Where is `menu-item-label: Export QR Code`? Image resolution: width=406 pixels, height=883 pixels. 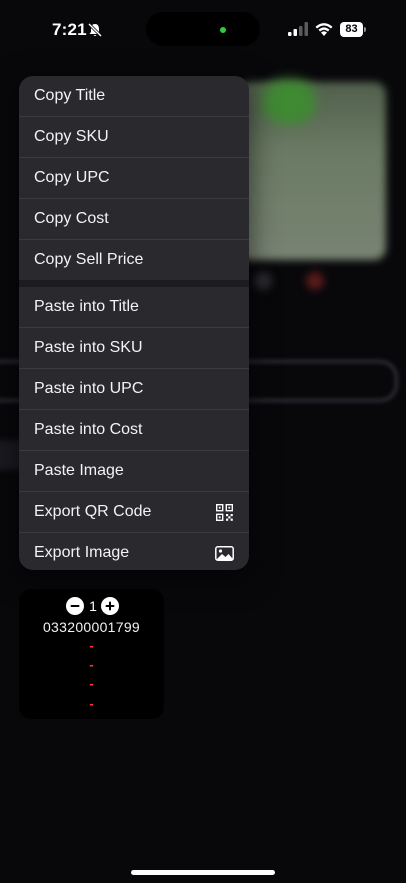
menu-item-label: Export QR Code is located at coordinates (93, 511).